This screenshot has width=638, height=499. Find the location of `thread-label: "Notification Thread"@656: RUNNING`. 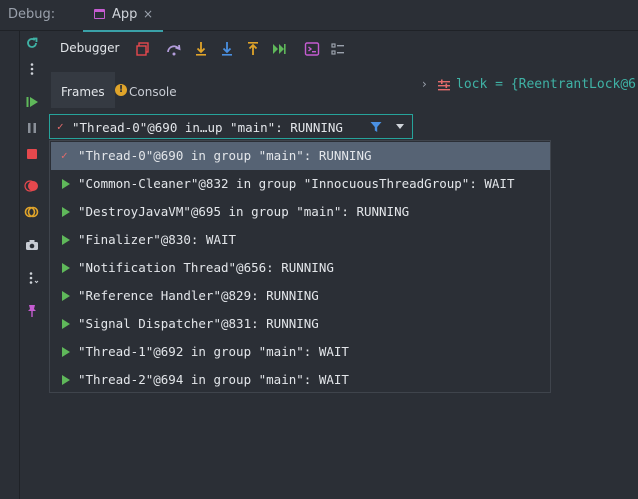

thread-label: "Notification Thread"@656: RUNNING is located at coordinates (206, 267).